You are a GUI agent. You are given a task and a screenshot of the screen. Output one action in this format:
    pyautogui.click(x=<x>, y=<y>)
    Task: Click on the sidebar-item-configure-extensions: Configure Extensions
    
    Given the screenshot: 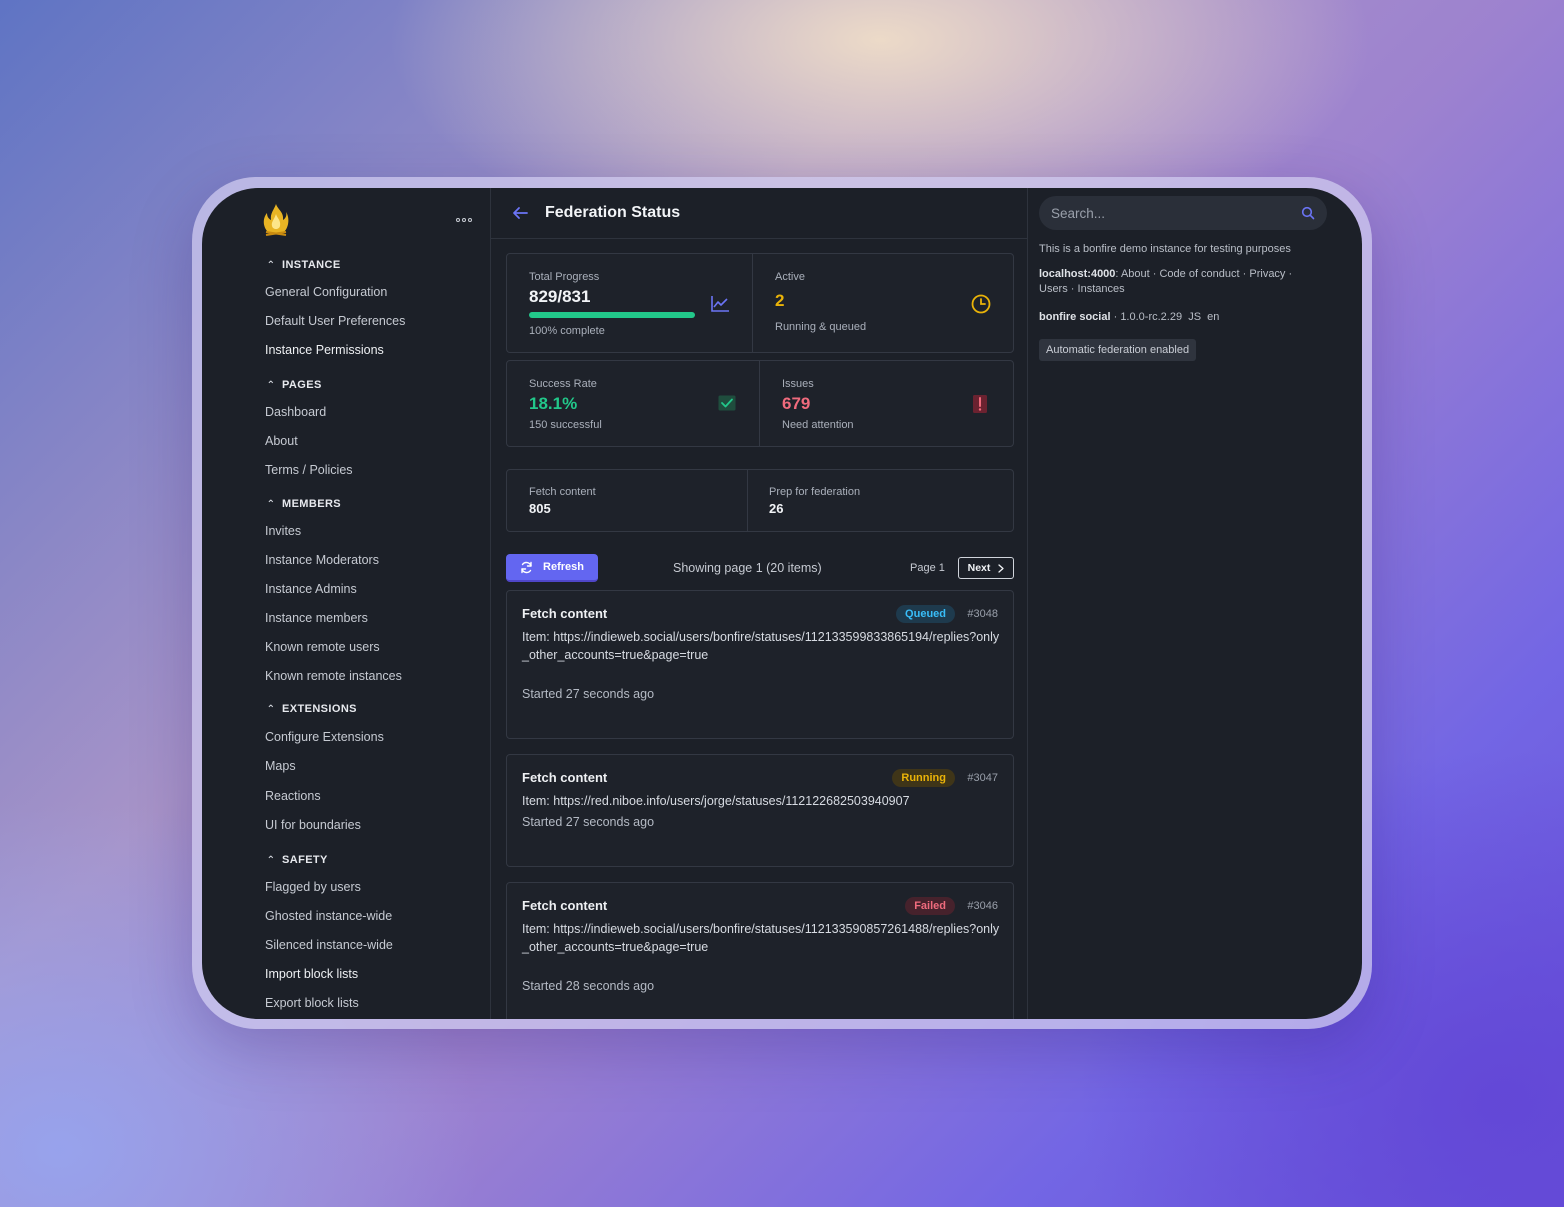 What is the action you would take?
    pyautogui.click(x=324, y=737)
    